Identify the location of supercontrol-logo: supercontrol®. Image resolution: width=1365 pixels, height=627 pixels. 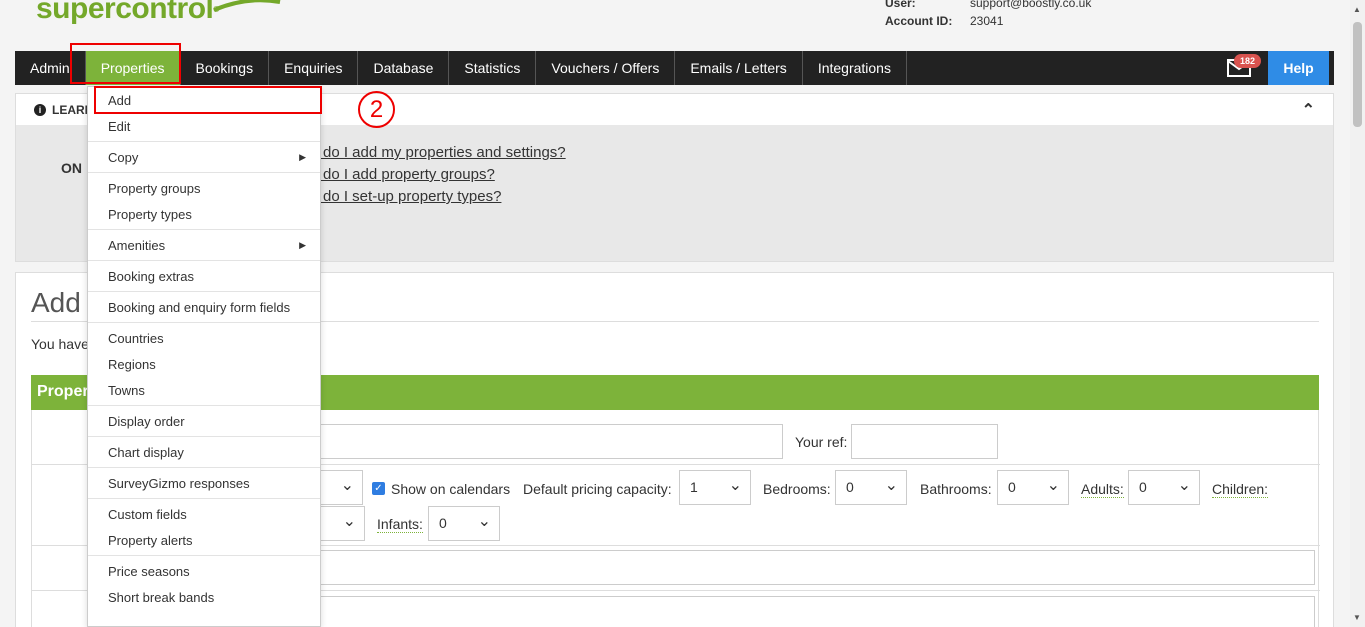
(158, 13).